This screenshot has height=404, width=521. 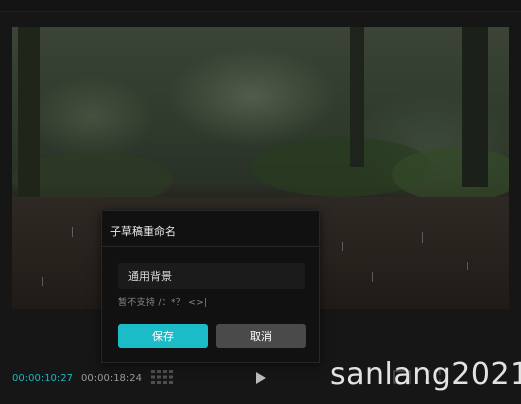 What do you see at coordinates (163, 303) in the screenshot?
I see `invalid-chars-hint: 暂不支持 /：*？ <>|` at bounding box center [163, 303].